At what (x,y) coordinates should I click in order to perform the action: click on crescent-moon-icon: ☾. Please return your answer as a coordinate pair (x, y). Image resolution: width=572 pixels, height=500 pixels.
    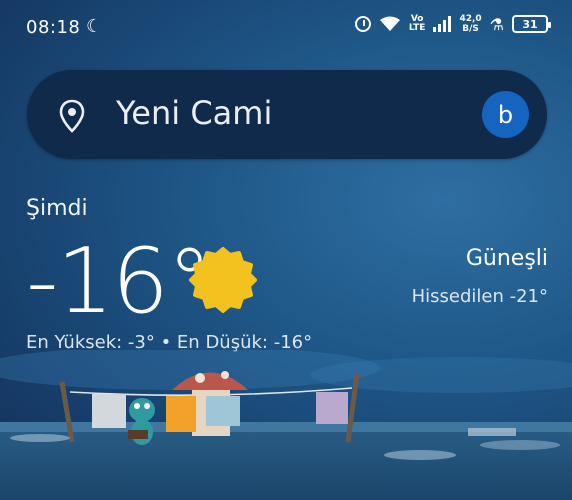
    Looking at the image, I should click on (94, 26).